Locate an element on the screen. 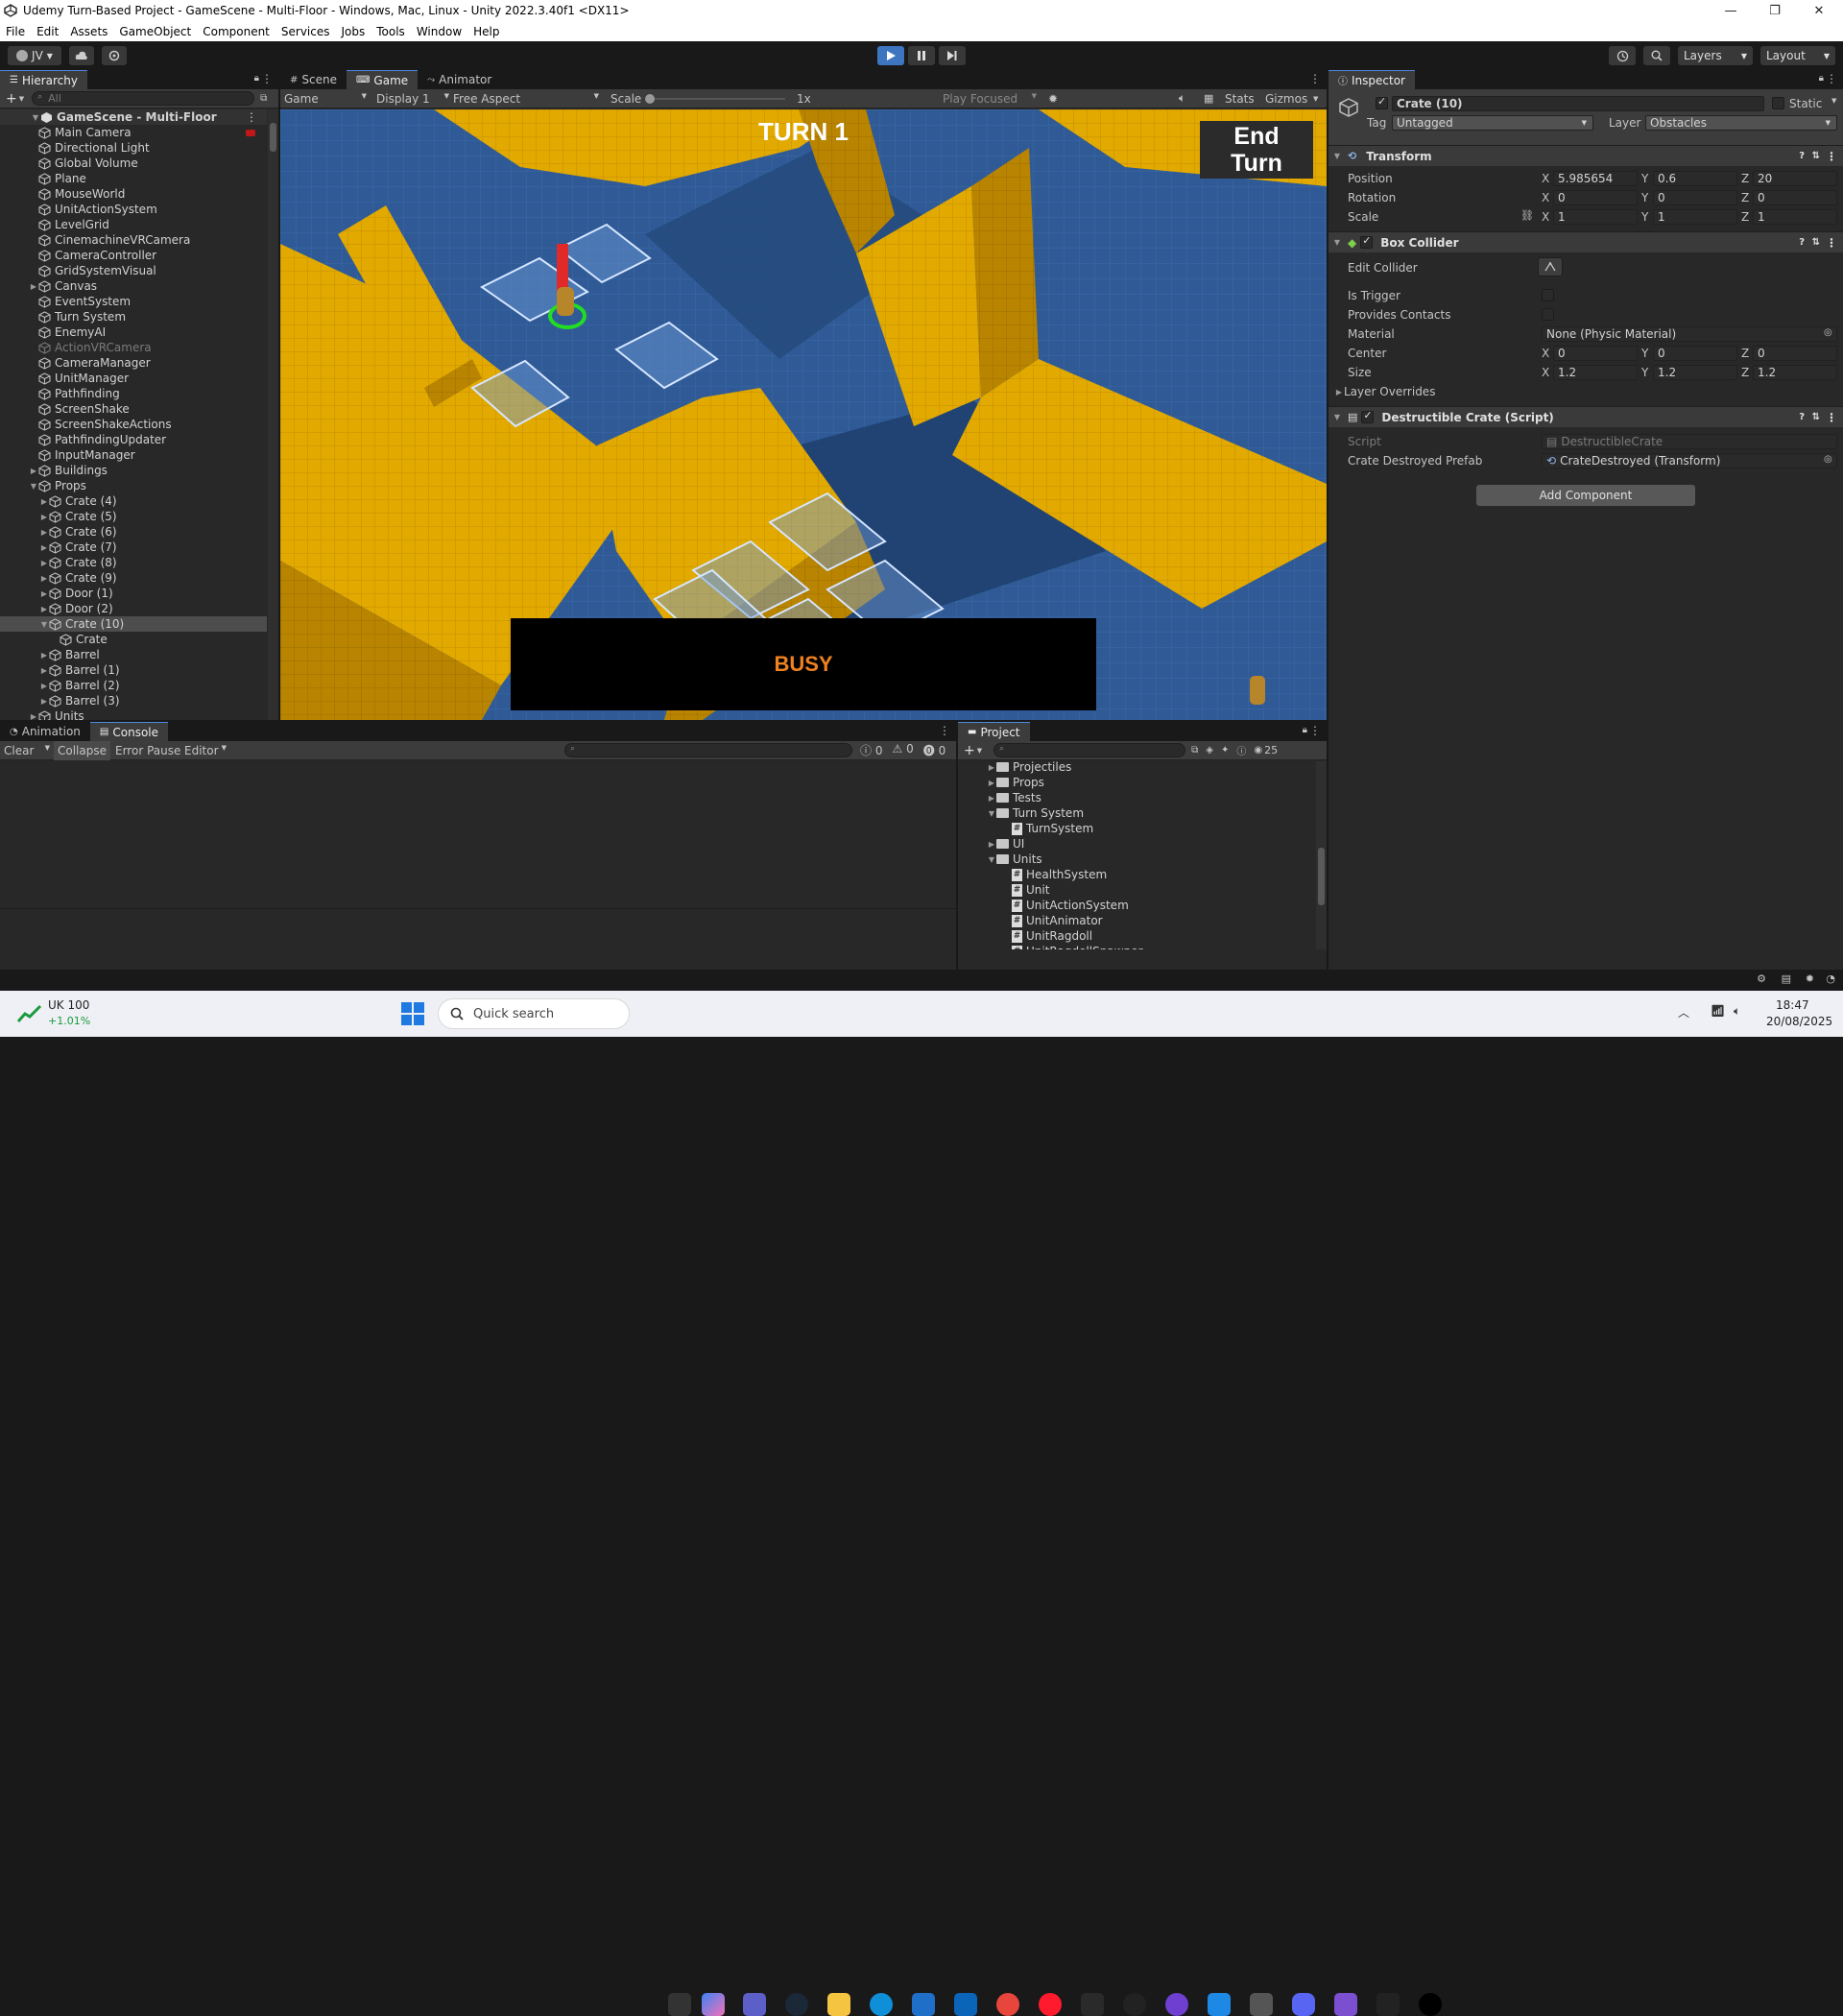 The image size is (1843, 2016). play-mode-dropdown: Play Focused ▼ is located at coordinates (990, 99).